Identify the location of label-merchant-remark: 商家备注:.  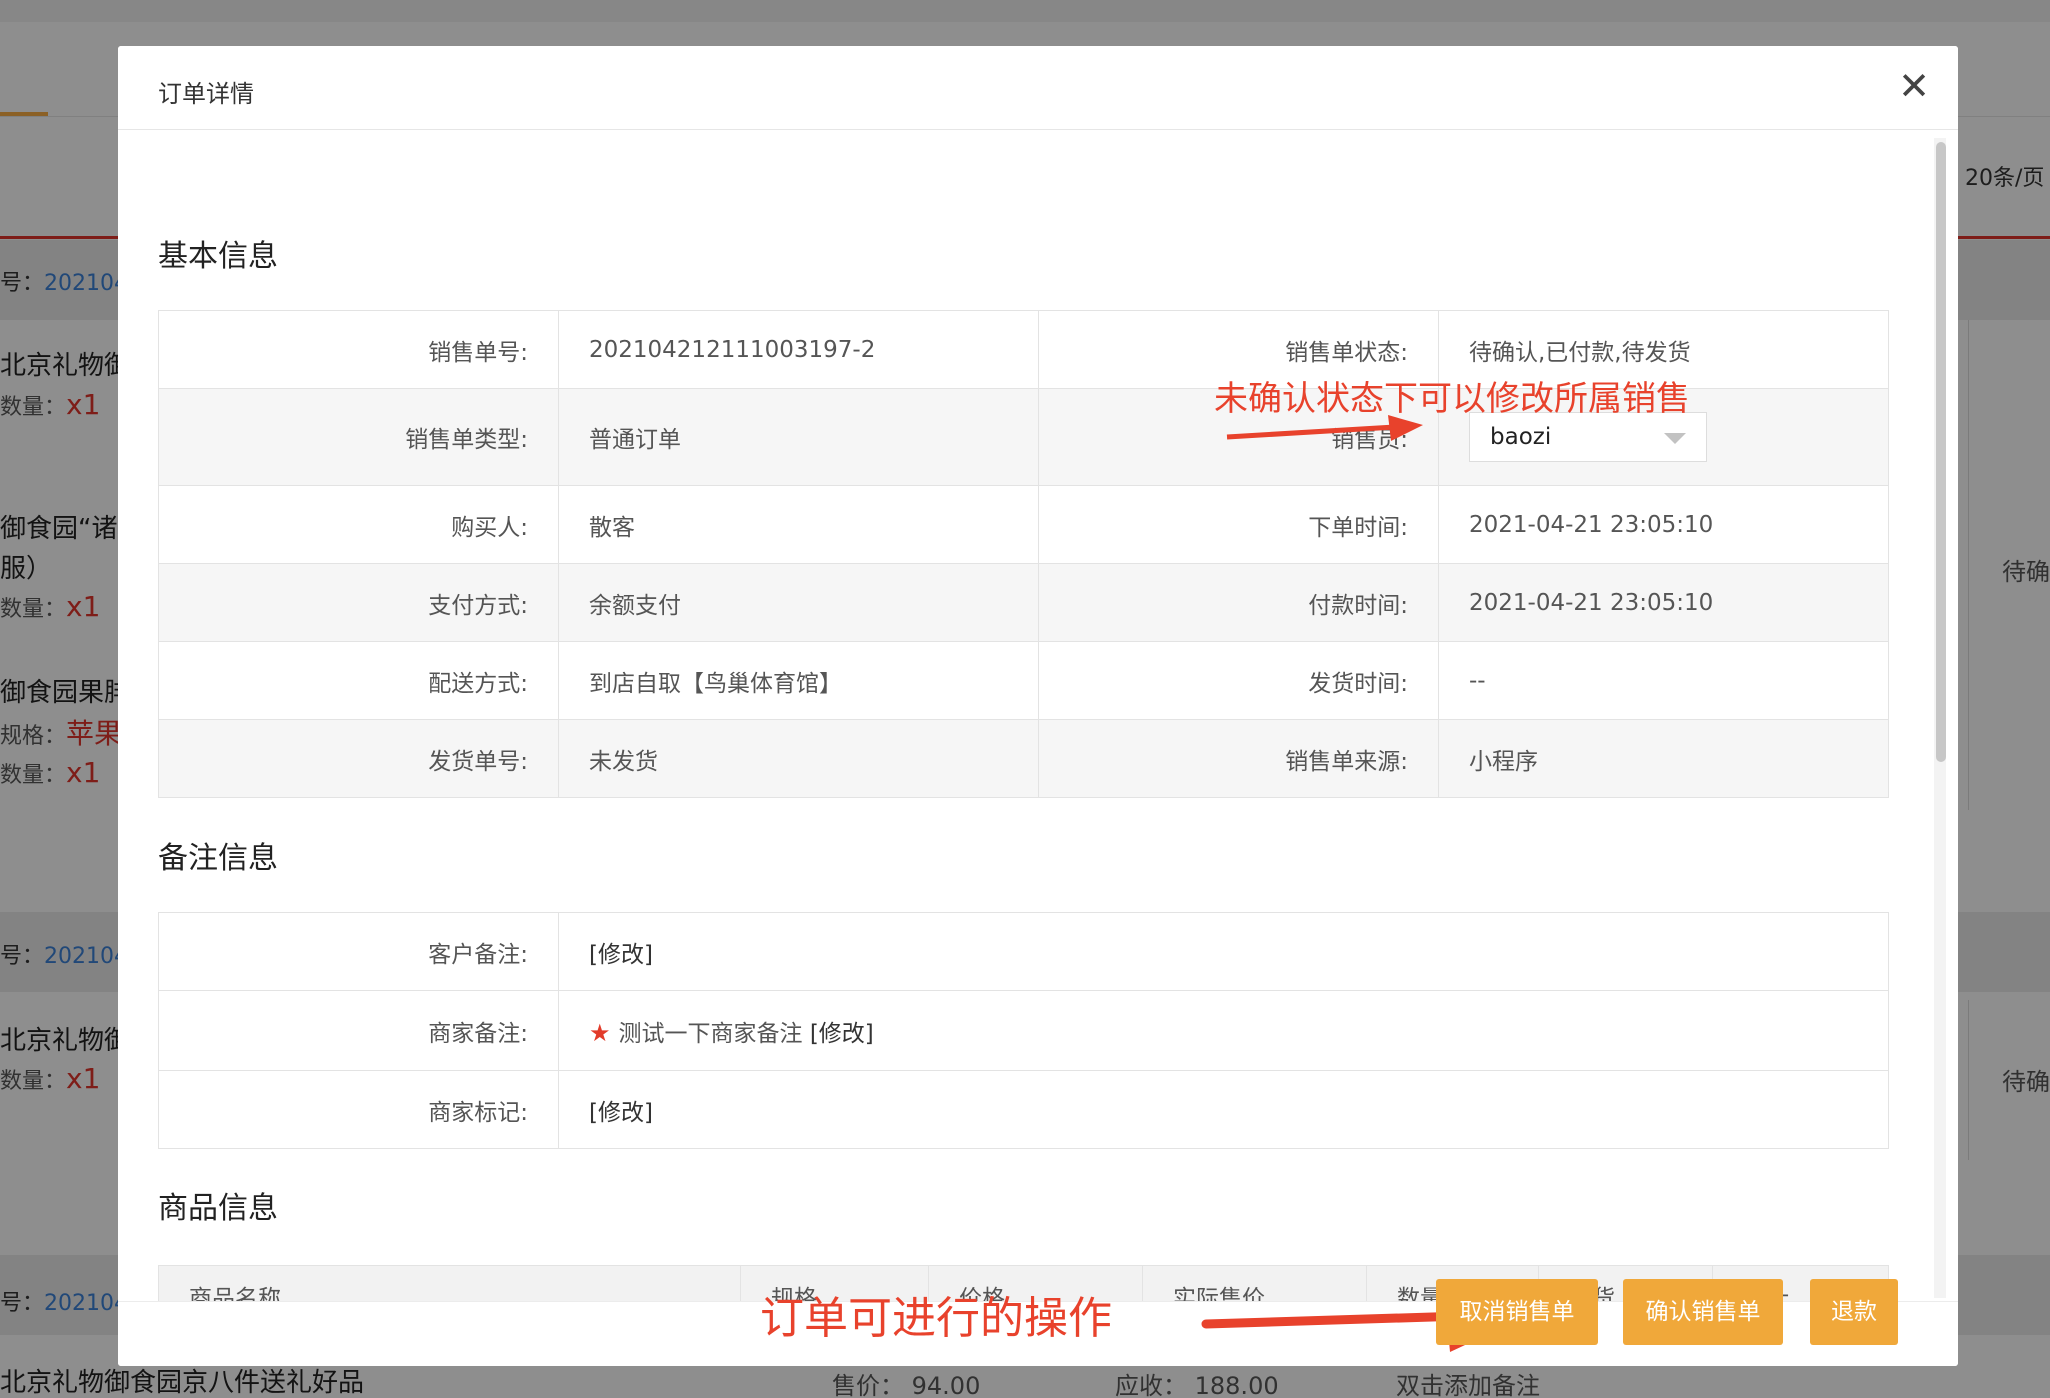
(358, 1030).